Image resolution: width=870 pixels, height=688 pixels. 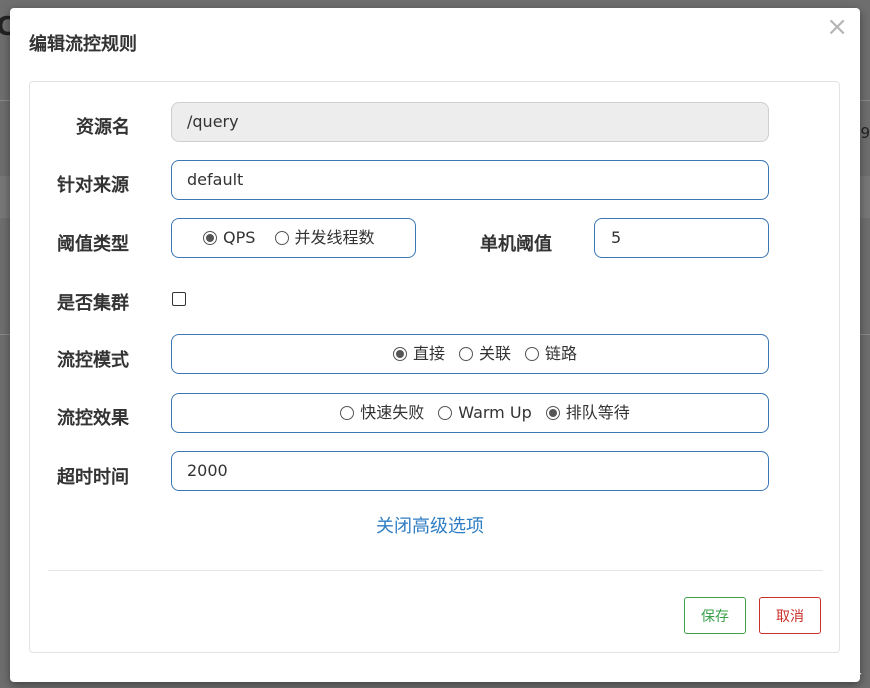 I want to click on limit-app-input: default, so click(x=470, y=180).